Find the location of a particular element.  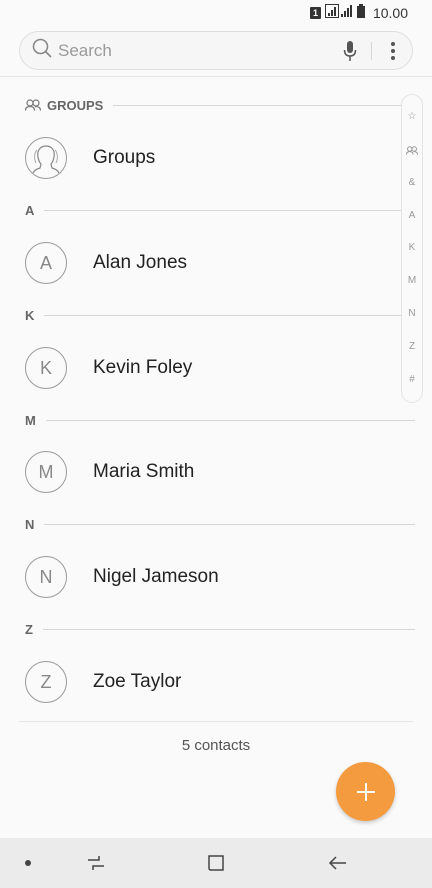

section-label: A is located at coordinates (30, 210).